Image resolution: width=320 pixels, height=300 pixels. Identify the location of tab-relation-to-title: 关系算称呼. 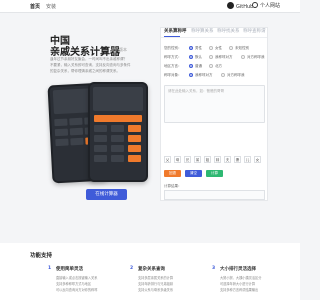
(175, 31).